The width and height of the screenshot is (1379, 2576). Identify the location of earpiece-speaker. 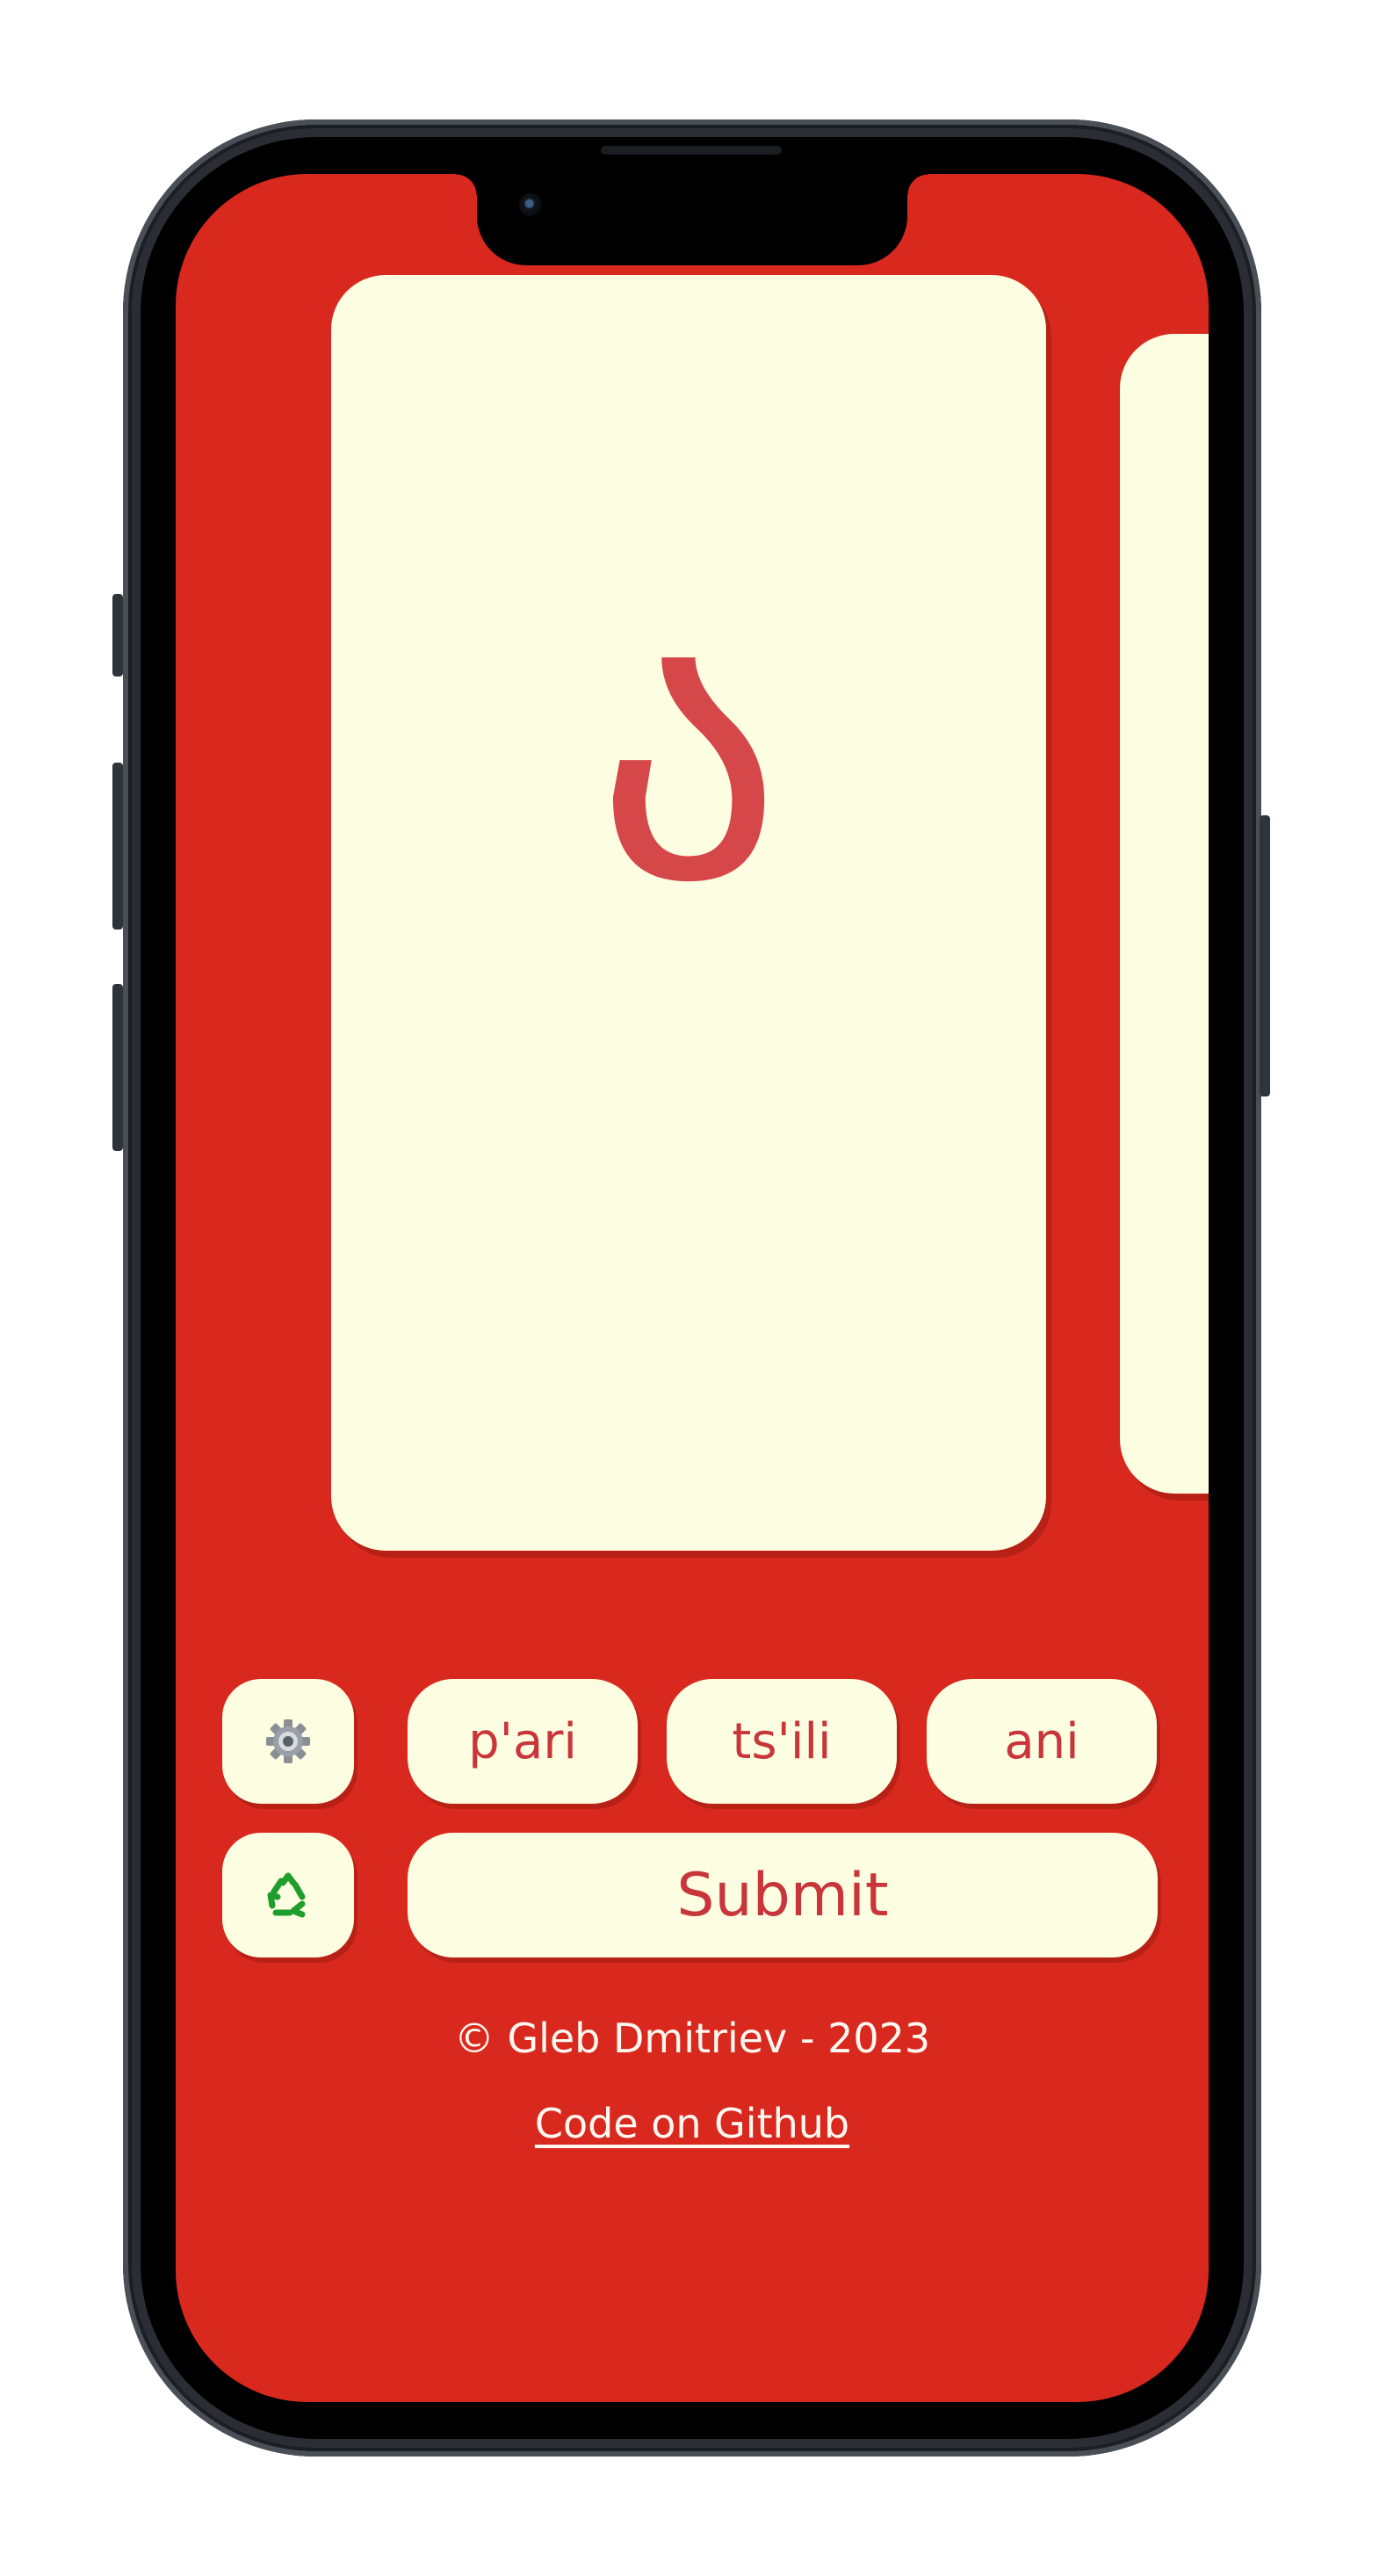
(691, 150).